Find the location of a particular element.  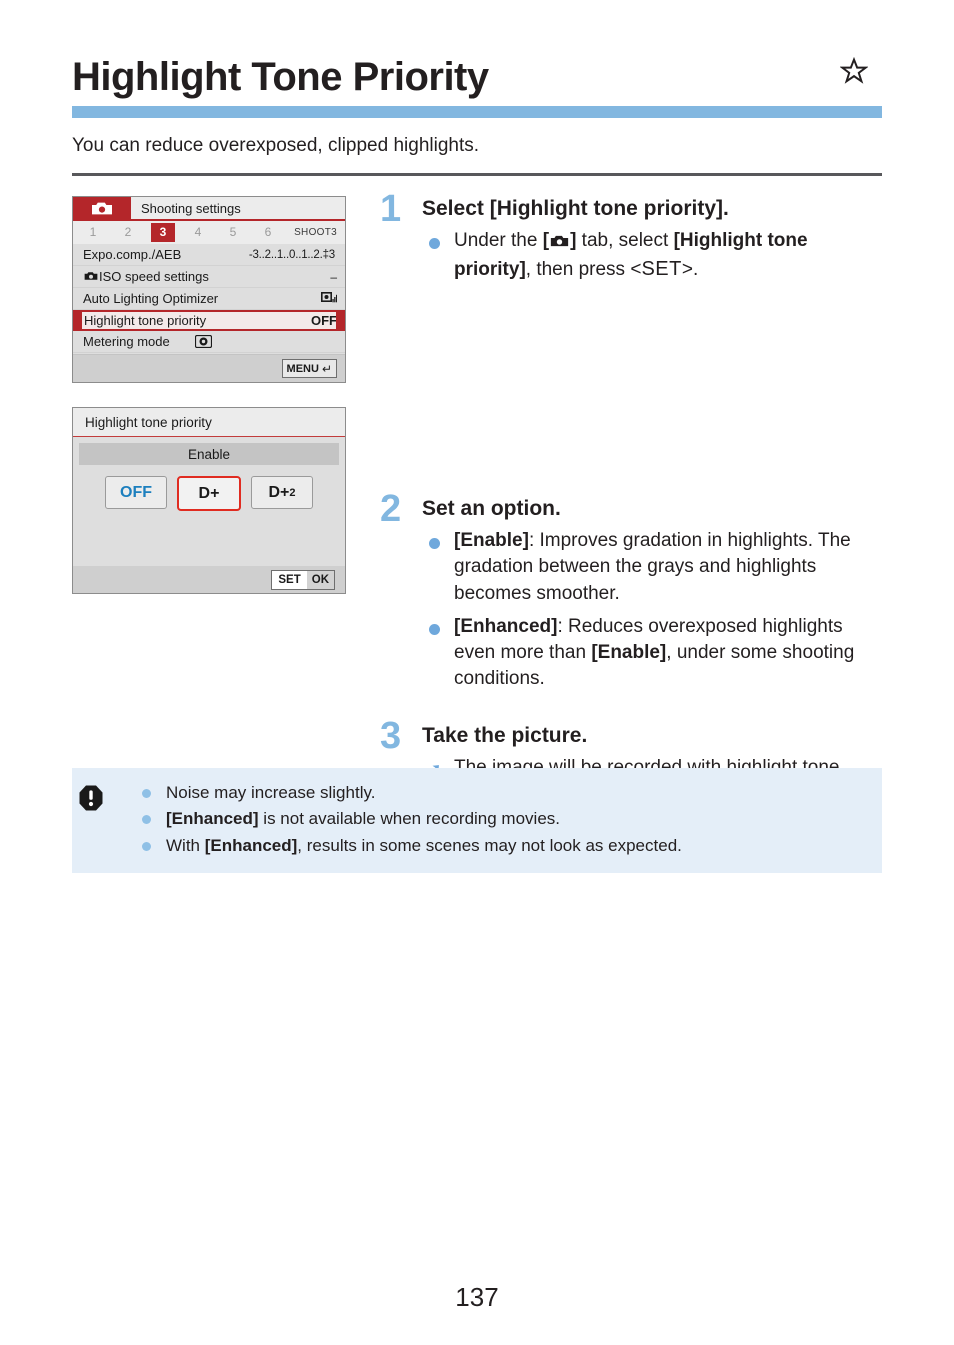

caution-item: Noise may increase slightly. is located at coordinates (502, 793).